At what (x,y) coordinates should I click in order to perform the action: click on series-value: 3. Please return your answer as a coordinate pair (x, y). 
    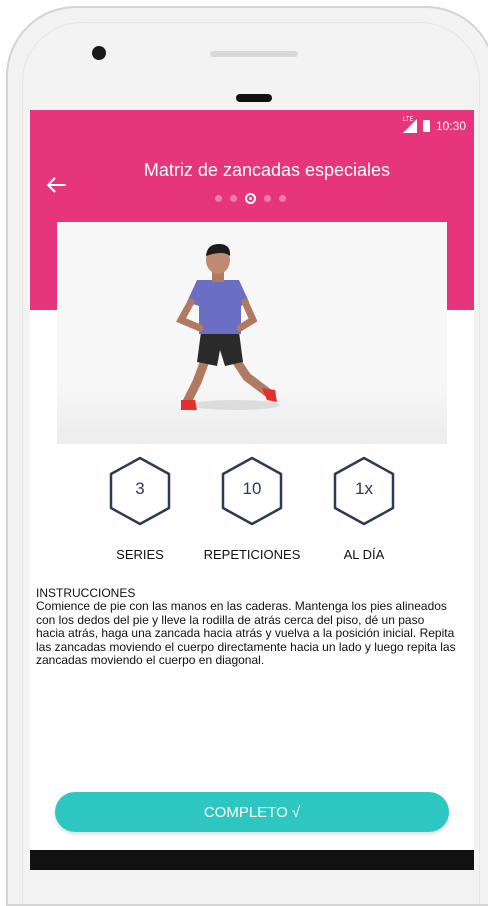
    Looking at the image, I should click on (140, 488).